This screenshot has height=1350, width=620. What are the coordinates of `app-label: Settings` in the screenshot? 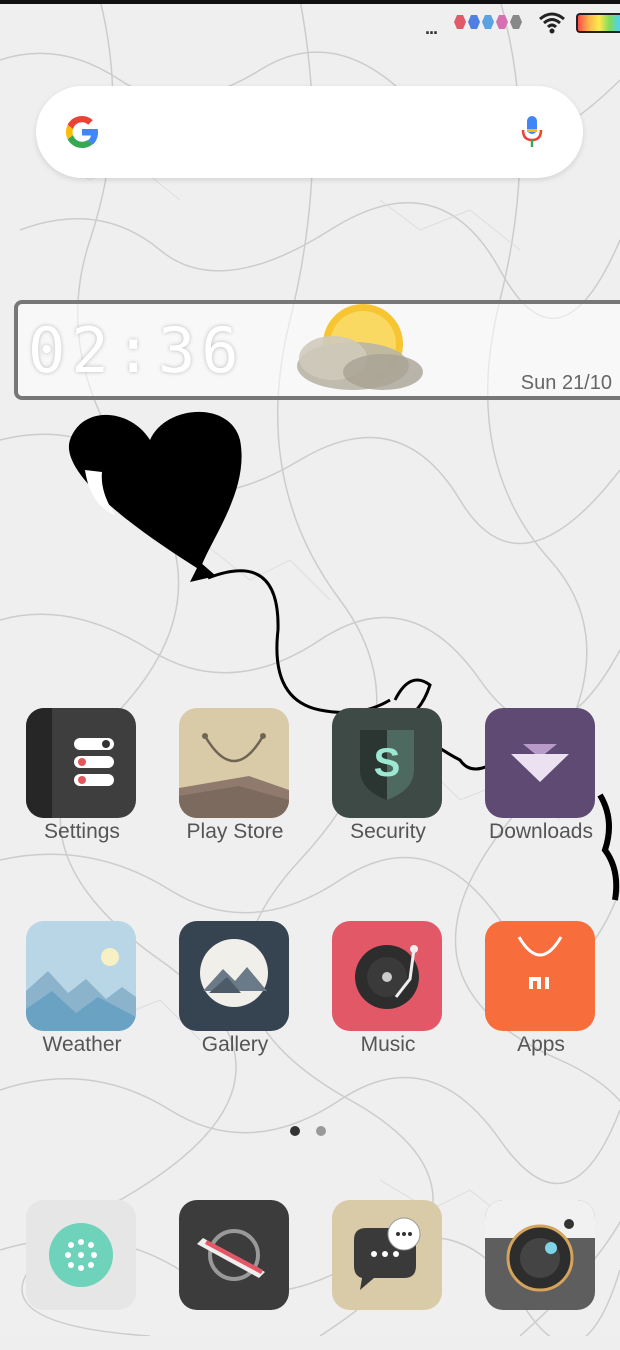 It's located at (82, 831).